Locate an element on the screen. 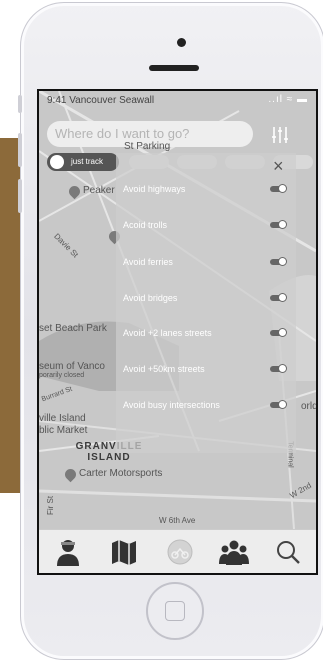  home-button is located at coordinates (175, 611).